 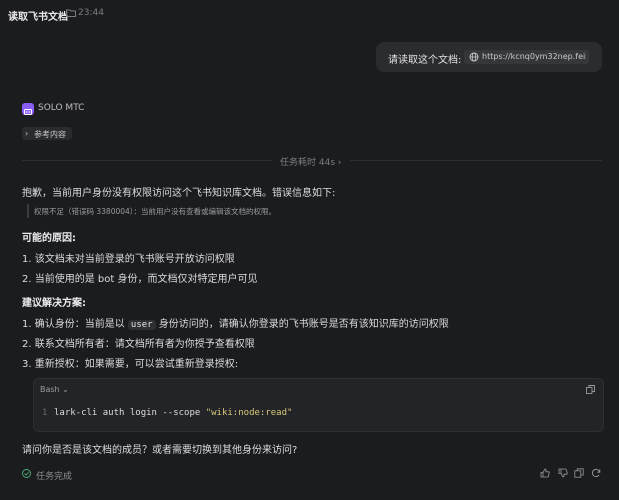 What do you see at coordinates (160, 450) in the screenshot?
I see `closing-question: 请问你是否是该文档的成员？或者需要切换到其他身份来访问?` at bounding box center [160, 450].